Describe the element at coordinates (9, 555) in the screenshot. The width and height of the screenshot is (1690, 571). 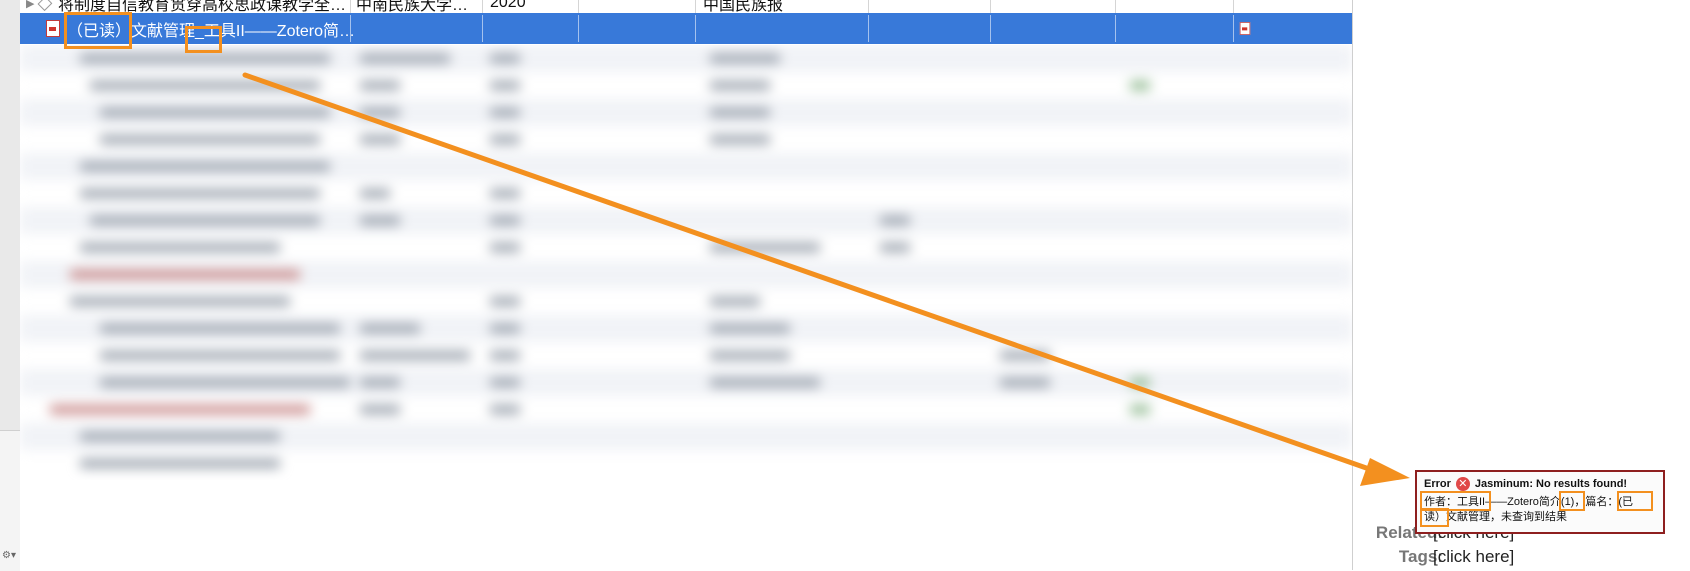
I see `settings-dropdown-icon: ⚙▾` at that location.